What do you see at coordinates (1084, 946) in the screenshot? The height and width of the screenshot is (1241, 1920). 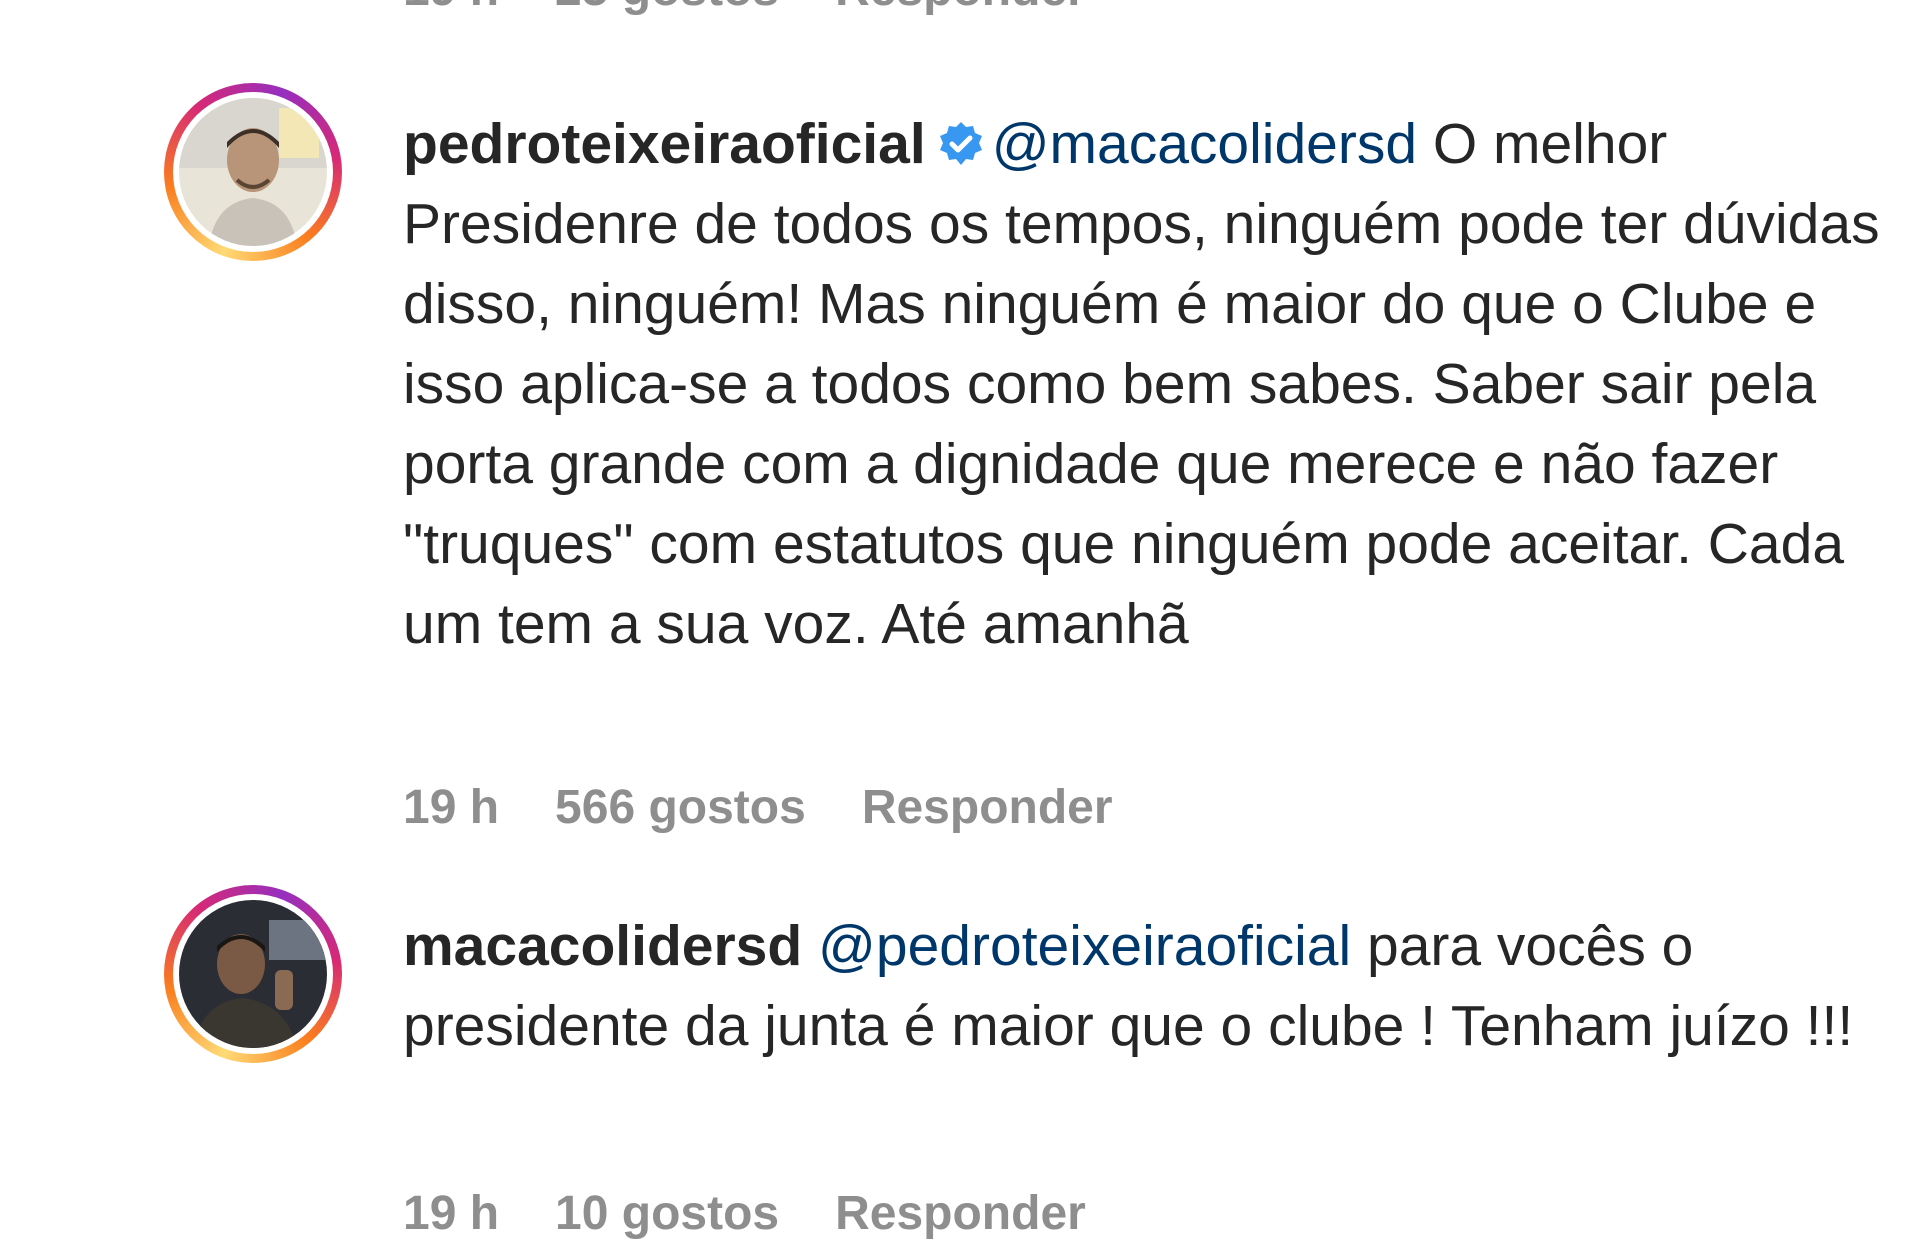 I see `mention-link: @pedroteixeiraoficial` at bounding box center [1084, 946].